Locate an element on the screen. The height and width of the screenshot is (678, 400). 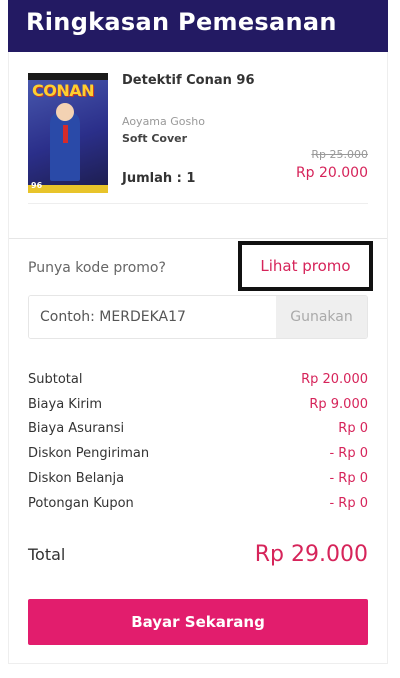
product-quantity: Jumlah : 1 is located at coordinates (159, 178).